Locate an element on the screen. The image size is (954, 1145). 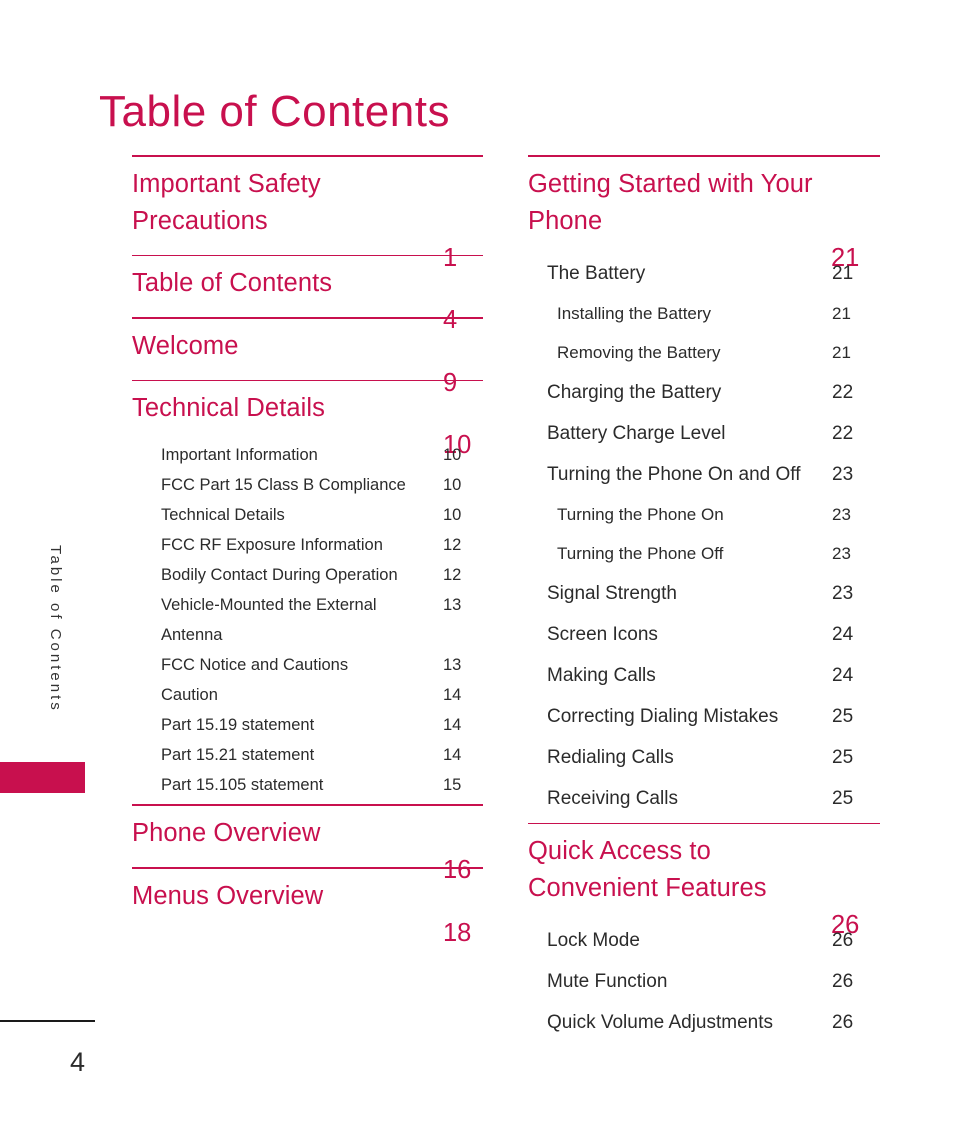
toc-entry-label: Making Calls is located at coordinates (601, 675).